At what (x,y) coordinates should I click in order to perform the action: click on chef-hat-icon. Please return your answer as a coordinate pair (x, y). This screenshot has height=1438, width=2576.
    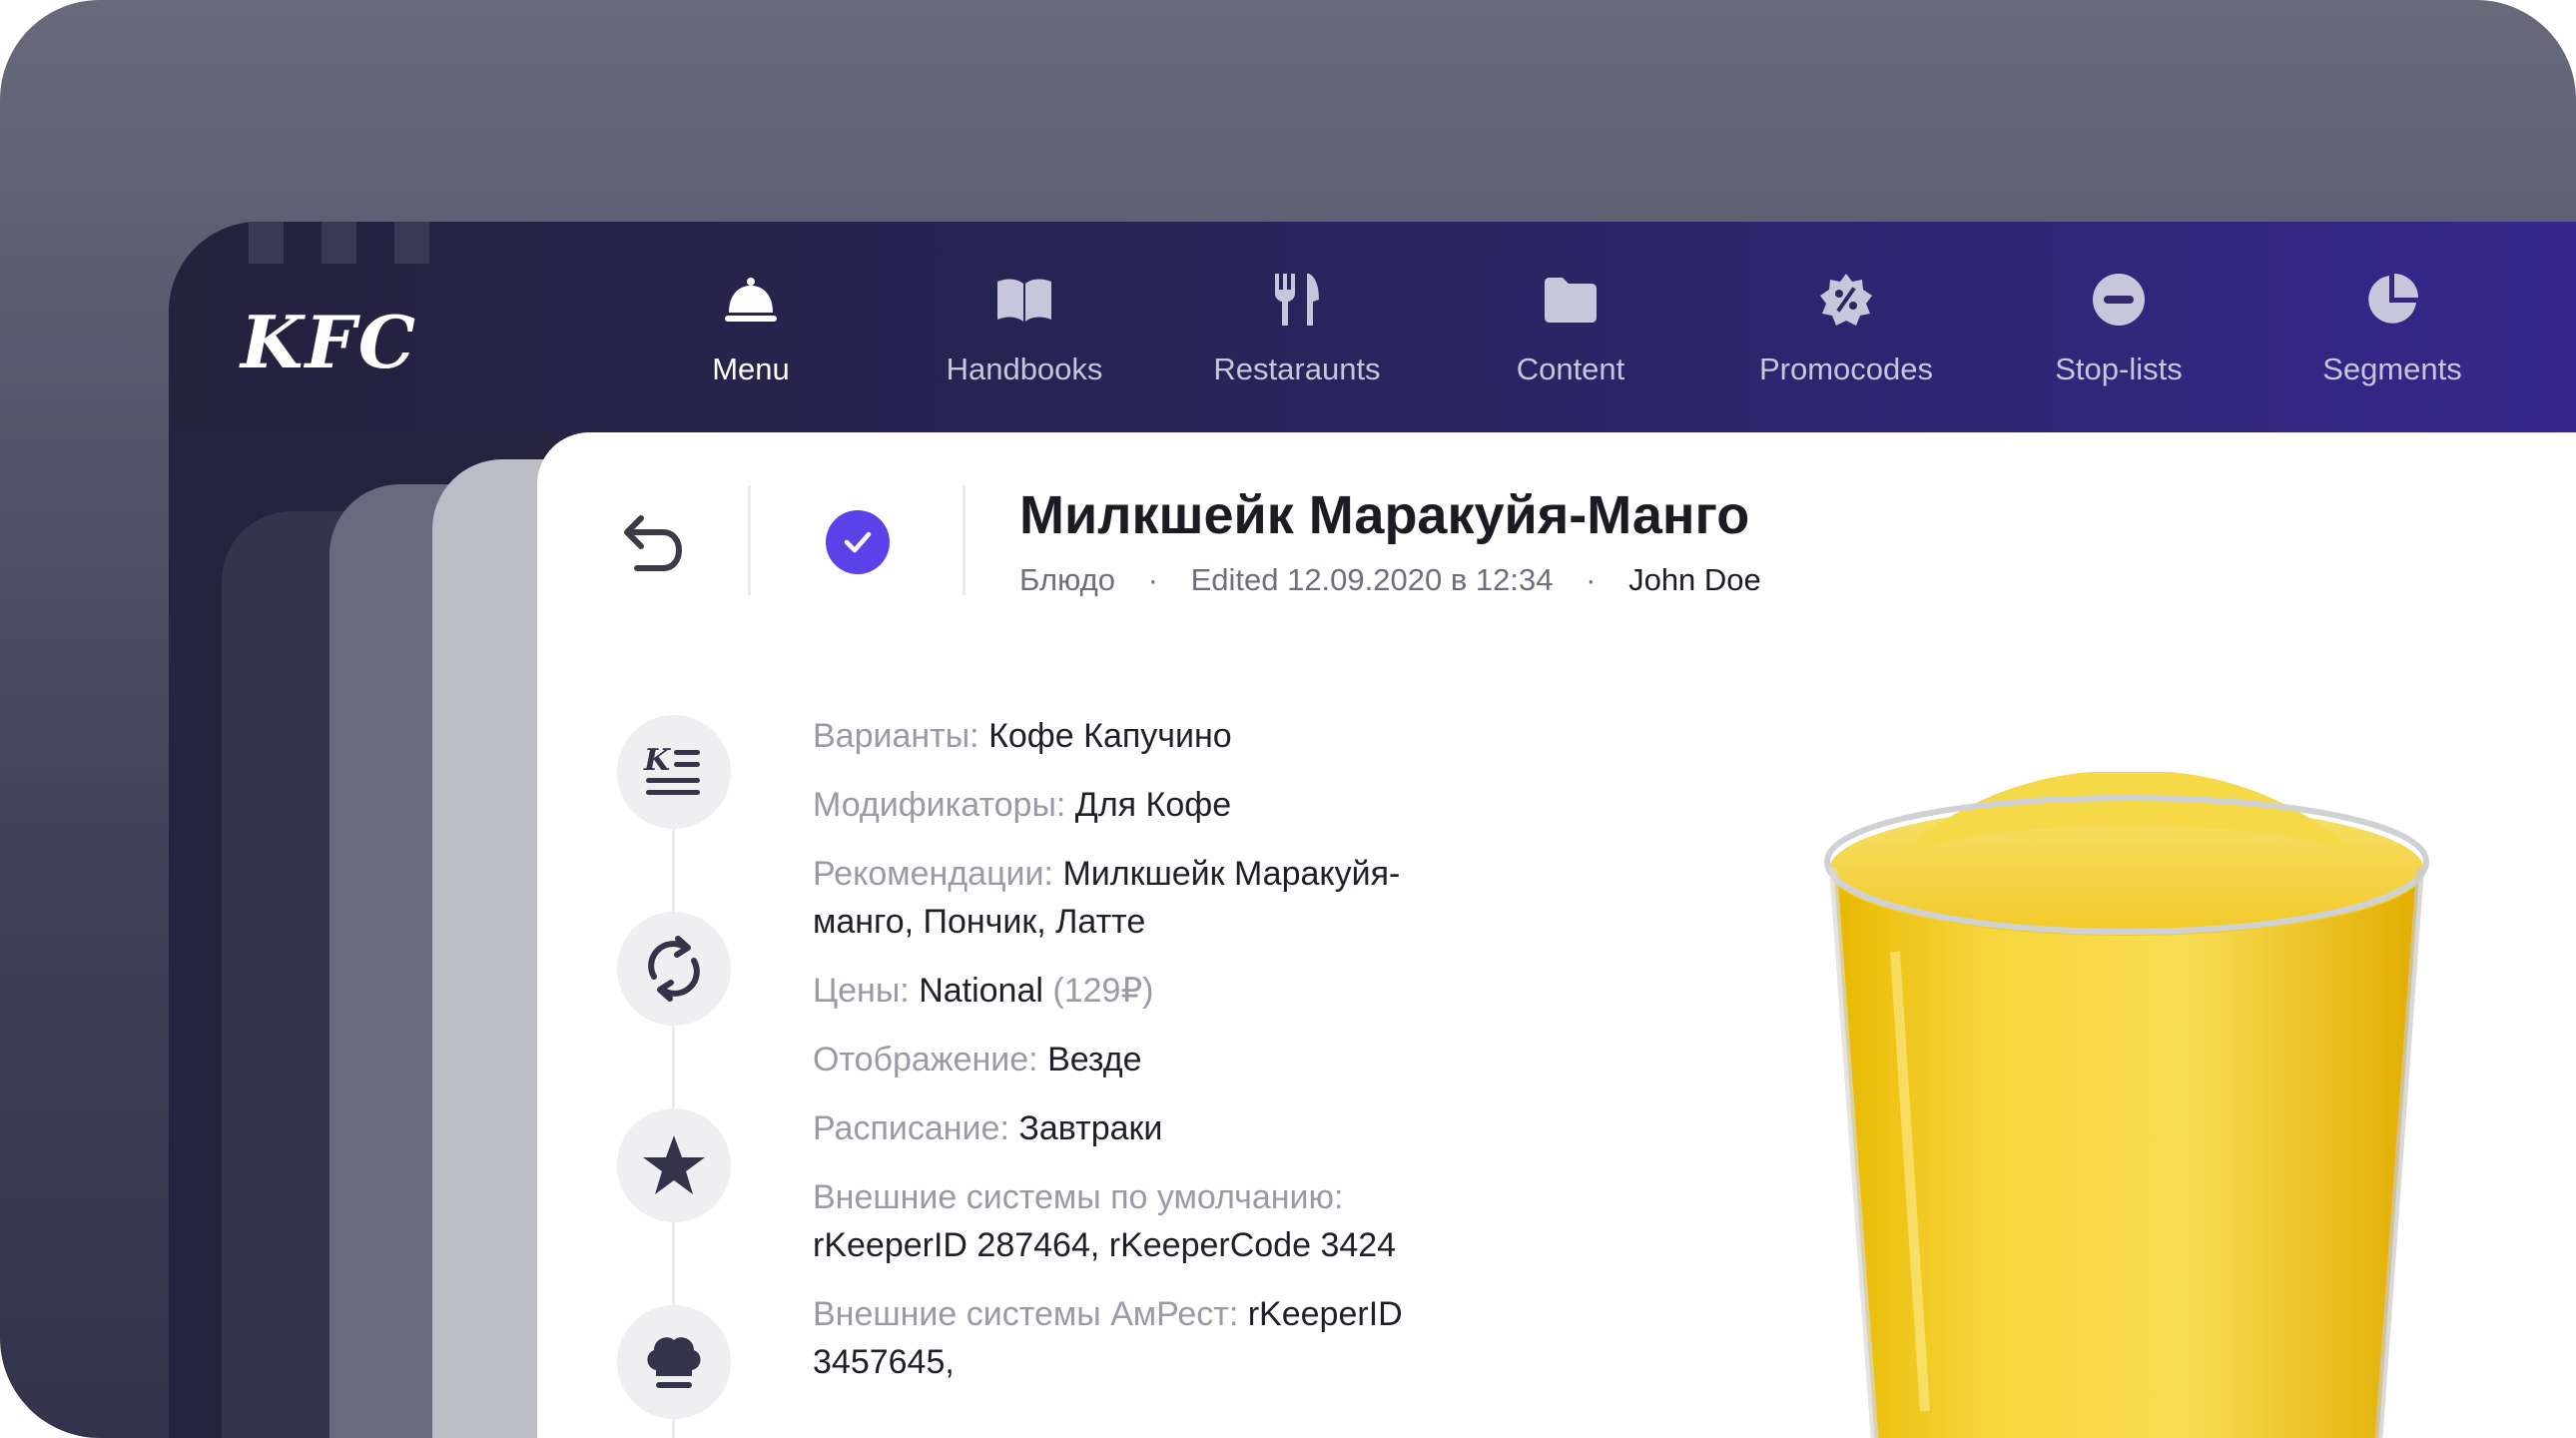
    Looking at the image, I should click on (674, 1362).